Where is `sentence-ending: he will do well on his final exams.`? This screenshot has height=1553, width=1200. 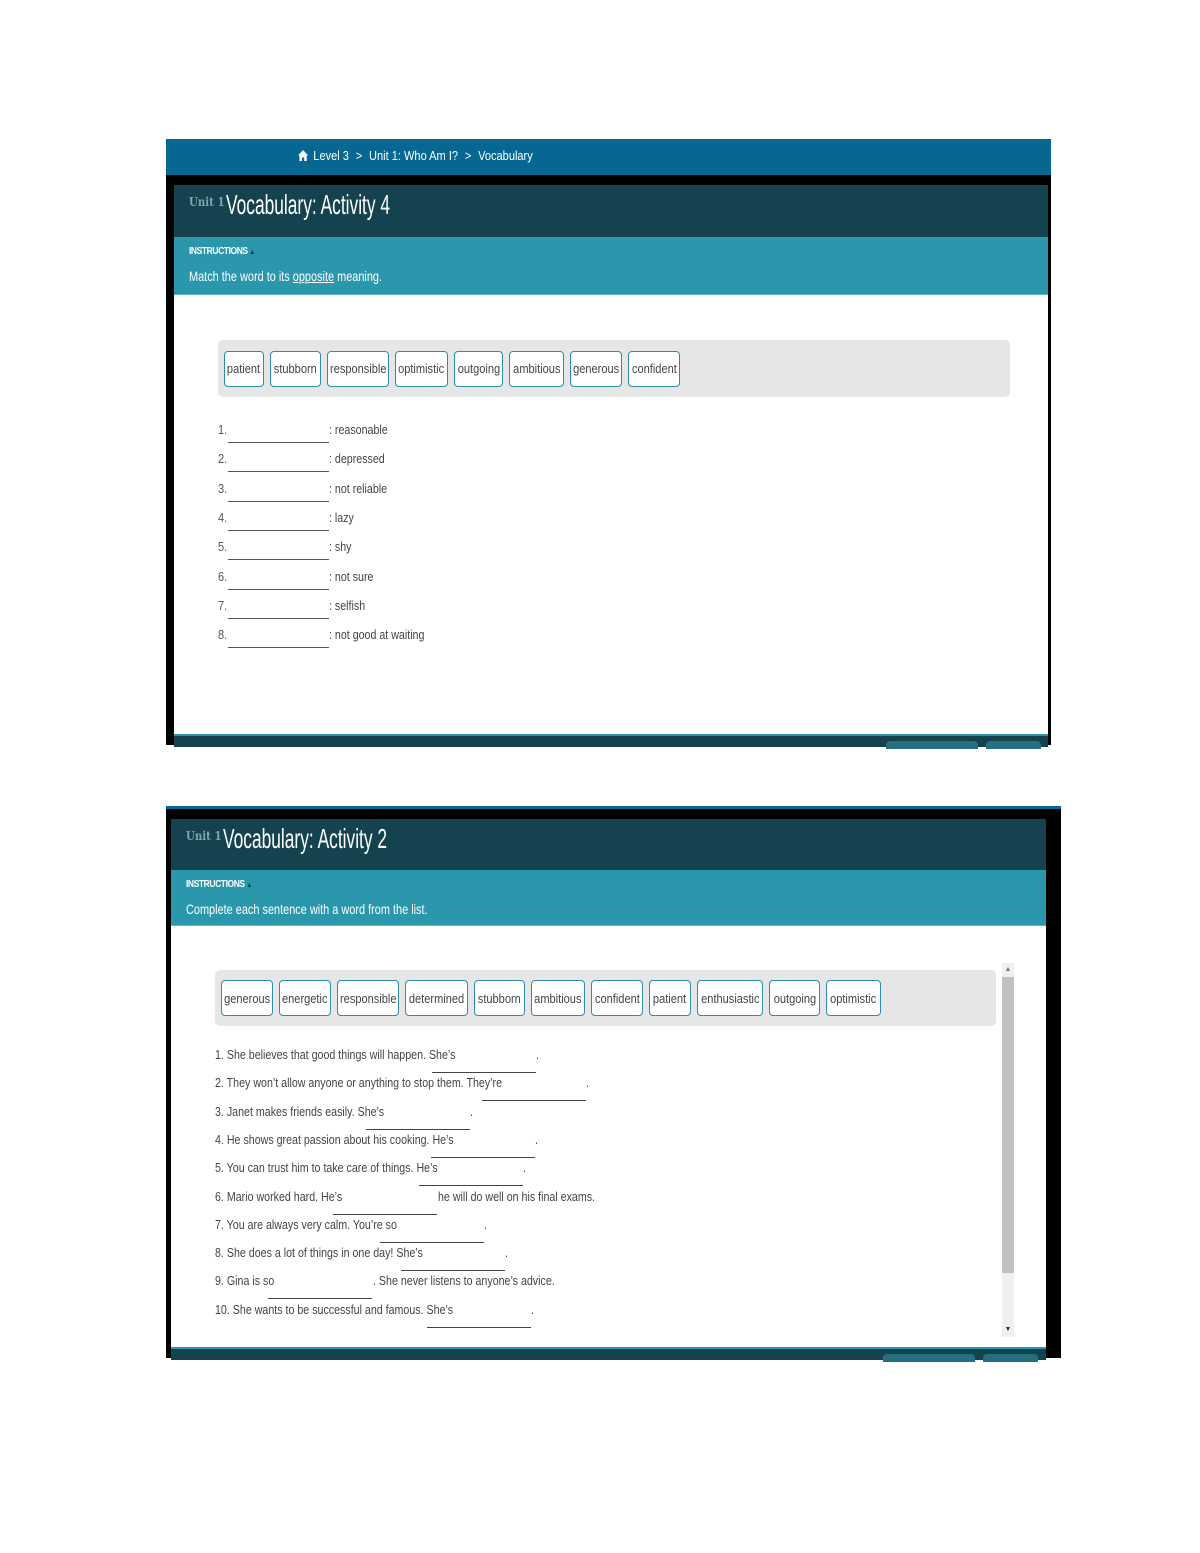 sentence-ending: he will do well on his final exams. is located at coordinates (517, 1196).